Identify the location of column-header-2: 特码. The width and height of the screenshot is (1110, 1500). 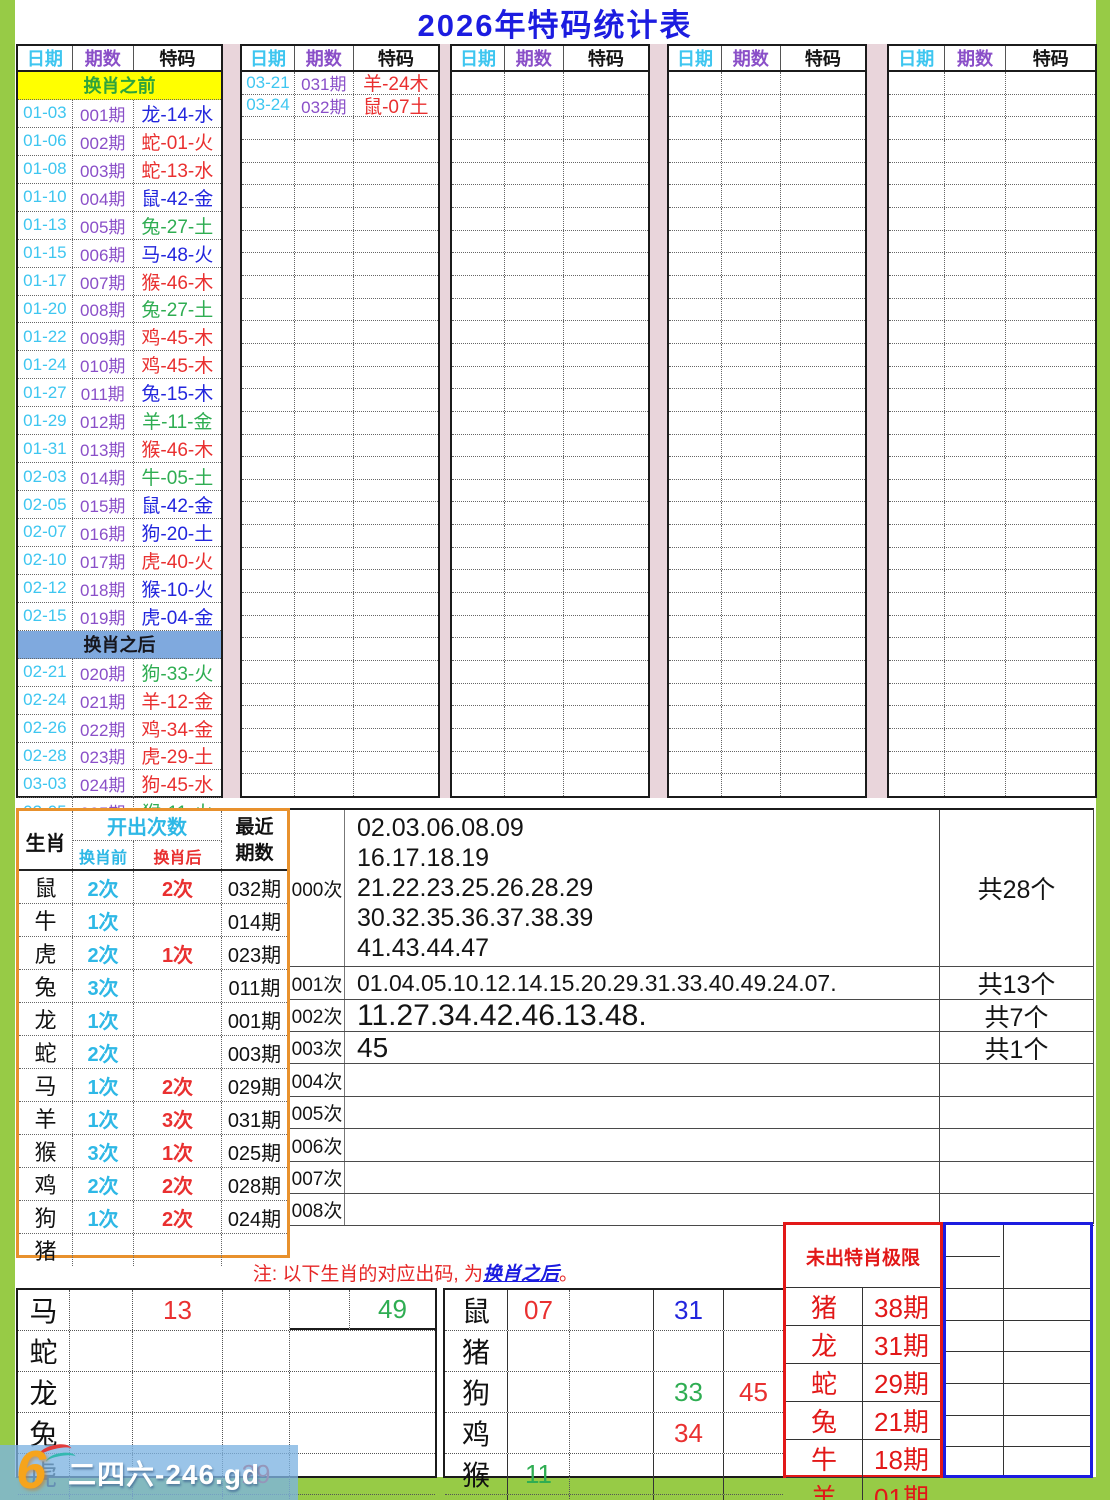
(605, 59).